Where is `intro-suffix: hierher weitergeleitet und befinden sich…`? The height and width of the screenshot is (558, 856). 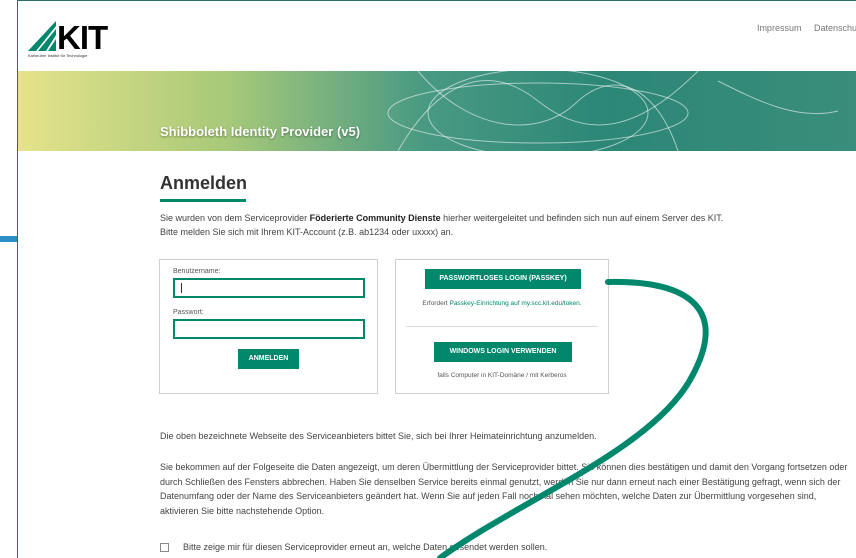 intro-suffix: hierher weitergeleitet und befinden sich… is located at coordinates (582, 218).